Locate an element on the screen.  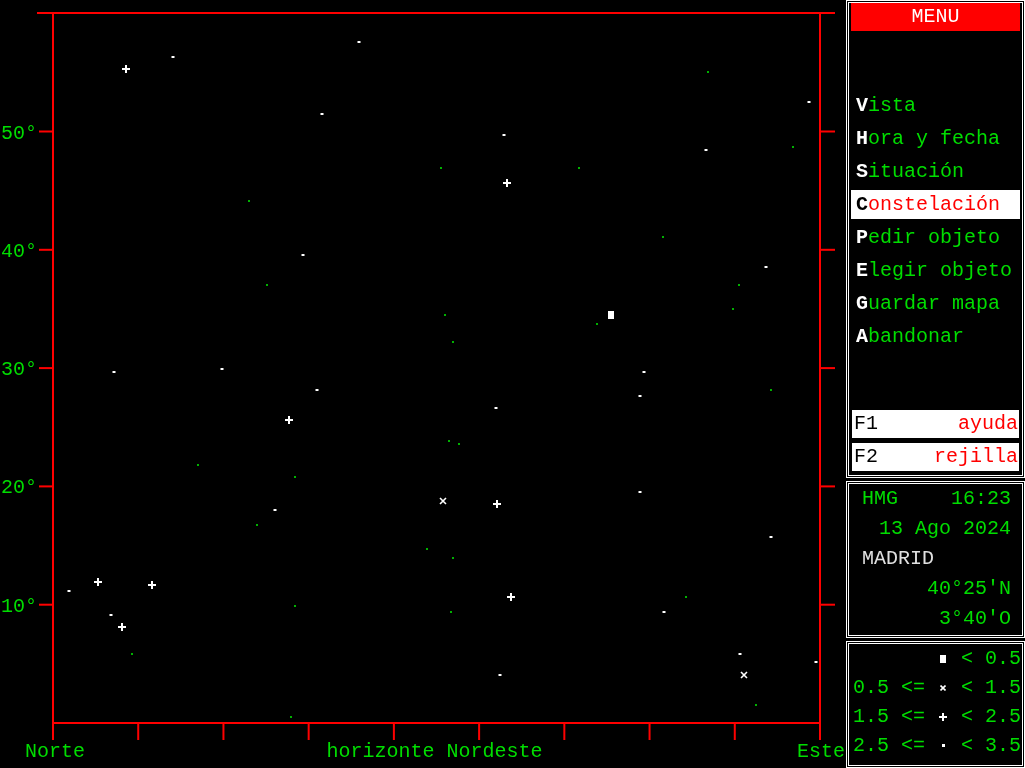
range-lower-text: 1.5 <= is located at coordinates (889, 717).